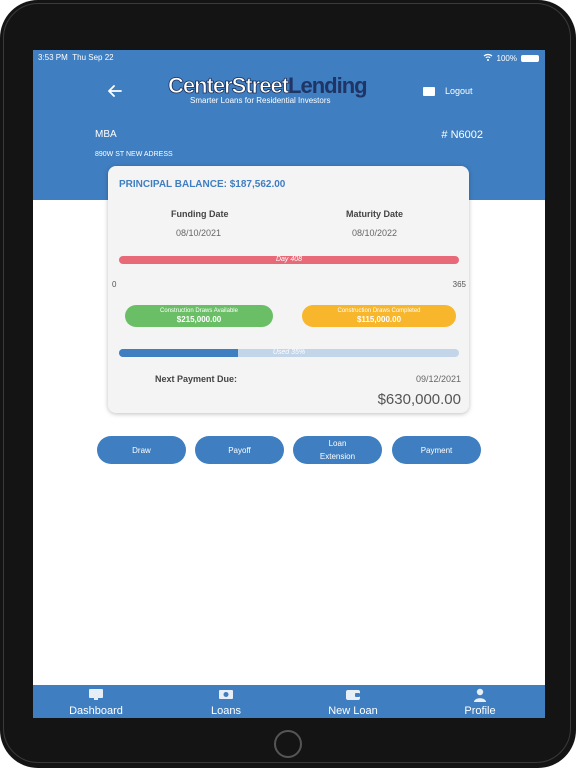 The width and height of the screenshot is (576, 768). What do you see at coordinates (106, 134) in the screenshot?
I see `loan-name: MBA` at bounding box center [106, 134].